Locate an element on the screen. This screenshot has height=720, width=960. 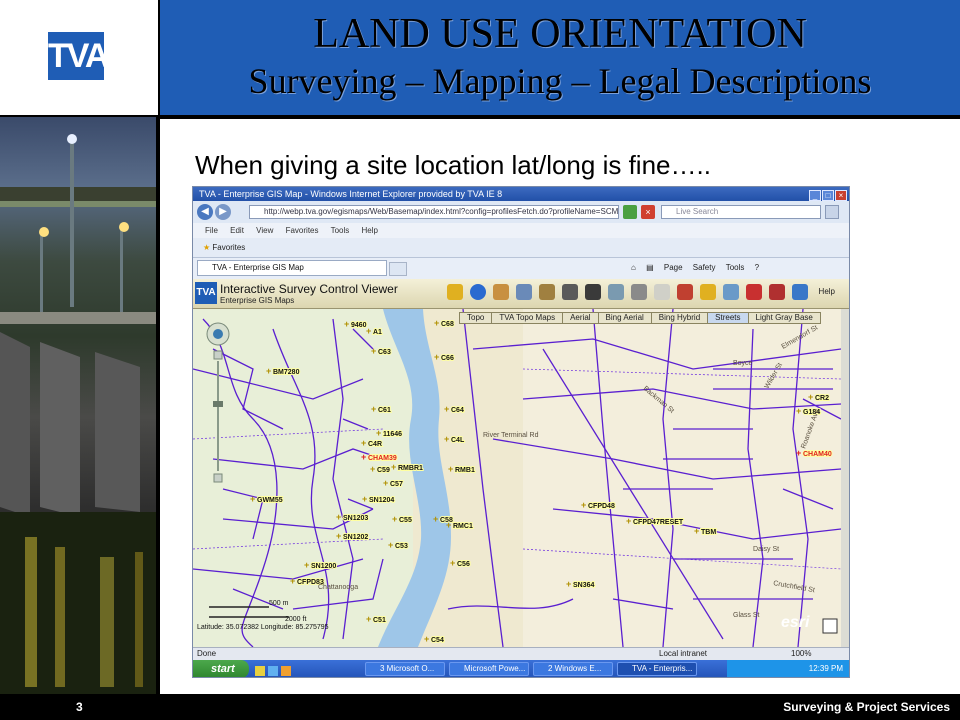
tab-streets: Streets is located at coordinates (728, 318).